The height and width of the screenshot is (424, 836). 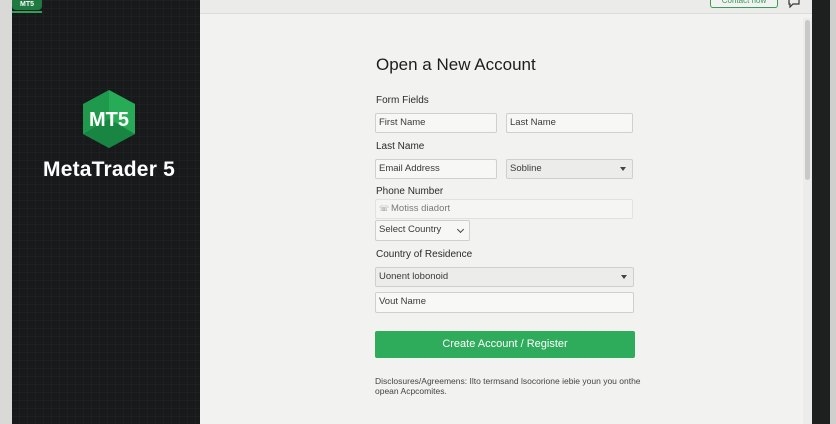 What do you see at coordinates (505, 344) in the screenshot?
I see `create-account-button: Create Account / Register` at bounding box center [505, 344].